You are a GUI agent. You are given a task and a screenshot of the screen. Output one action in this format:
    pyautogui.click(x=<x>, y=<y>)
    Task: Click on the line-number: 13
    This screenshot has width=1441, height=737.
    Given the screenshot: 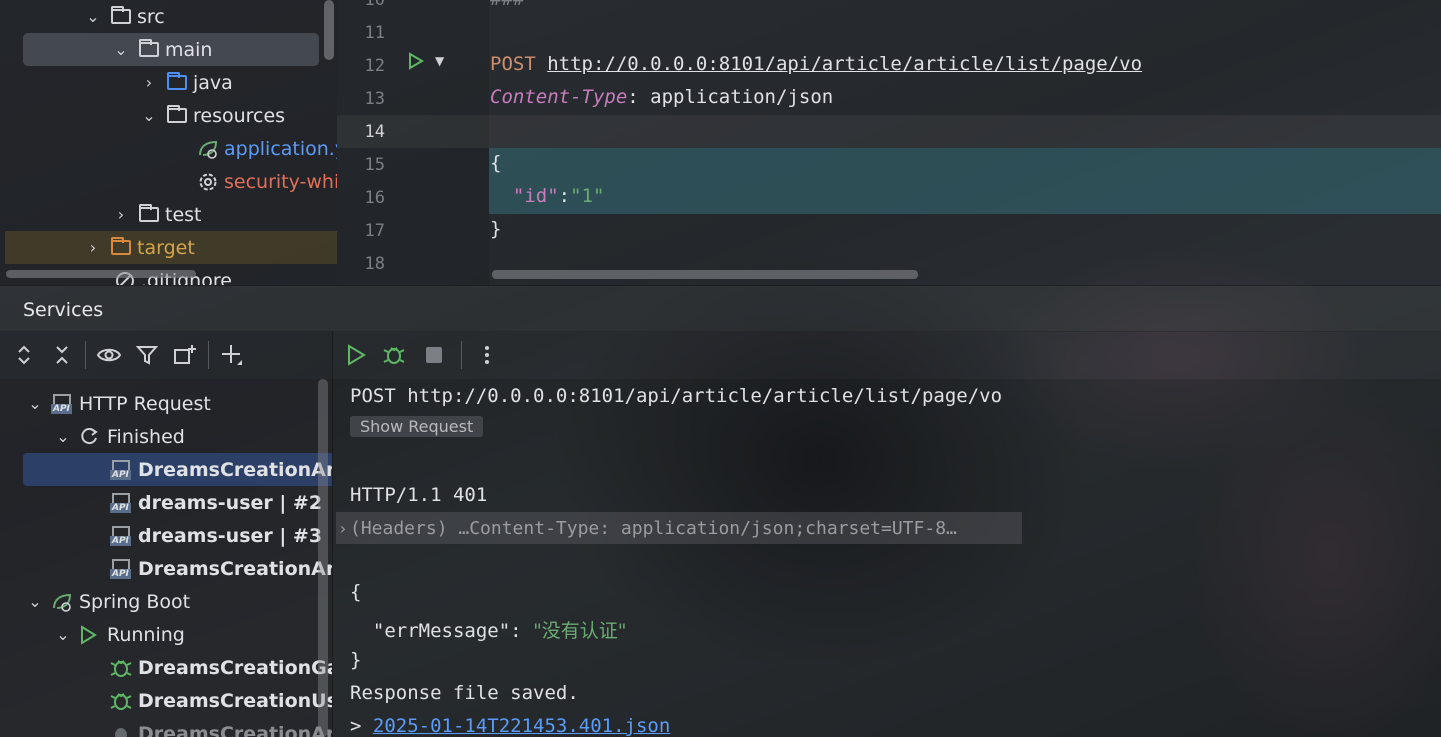 What is the action you would take?
    pyautogui.click(x=374, y=99)
    